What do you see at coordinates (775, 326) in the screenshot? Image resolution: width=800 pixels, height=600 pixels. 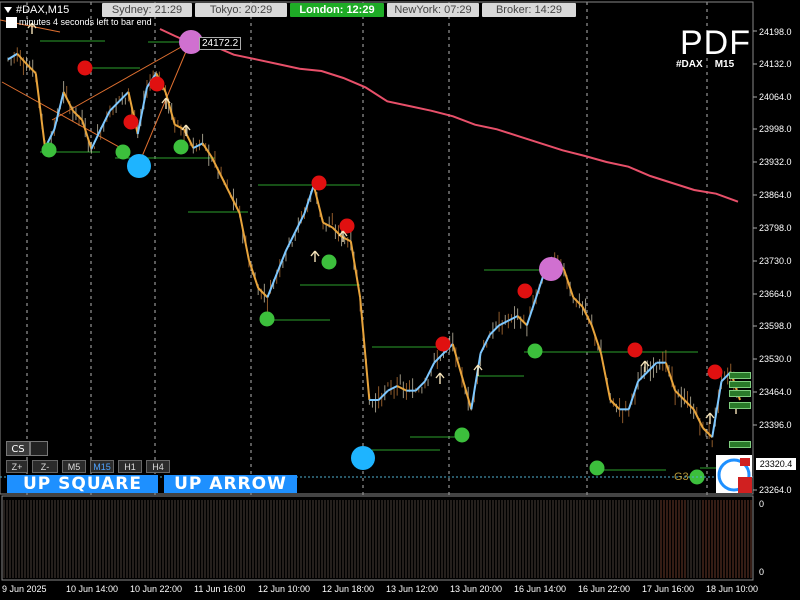 I see `price-label: 23598.0` at bounding box center [775, 326].